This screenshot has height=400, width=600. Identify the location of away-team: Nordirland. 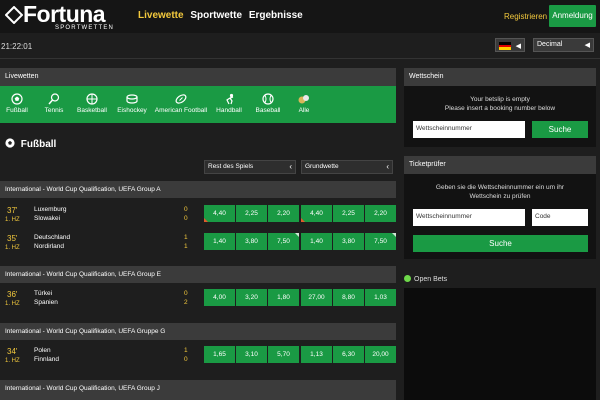
(49, 246).